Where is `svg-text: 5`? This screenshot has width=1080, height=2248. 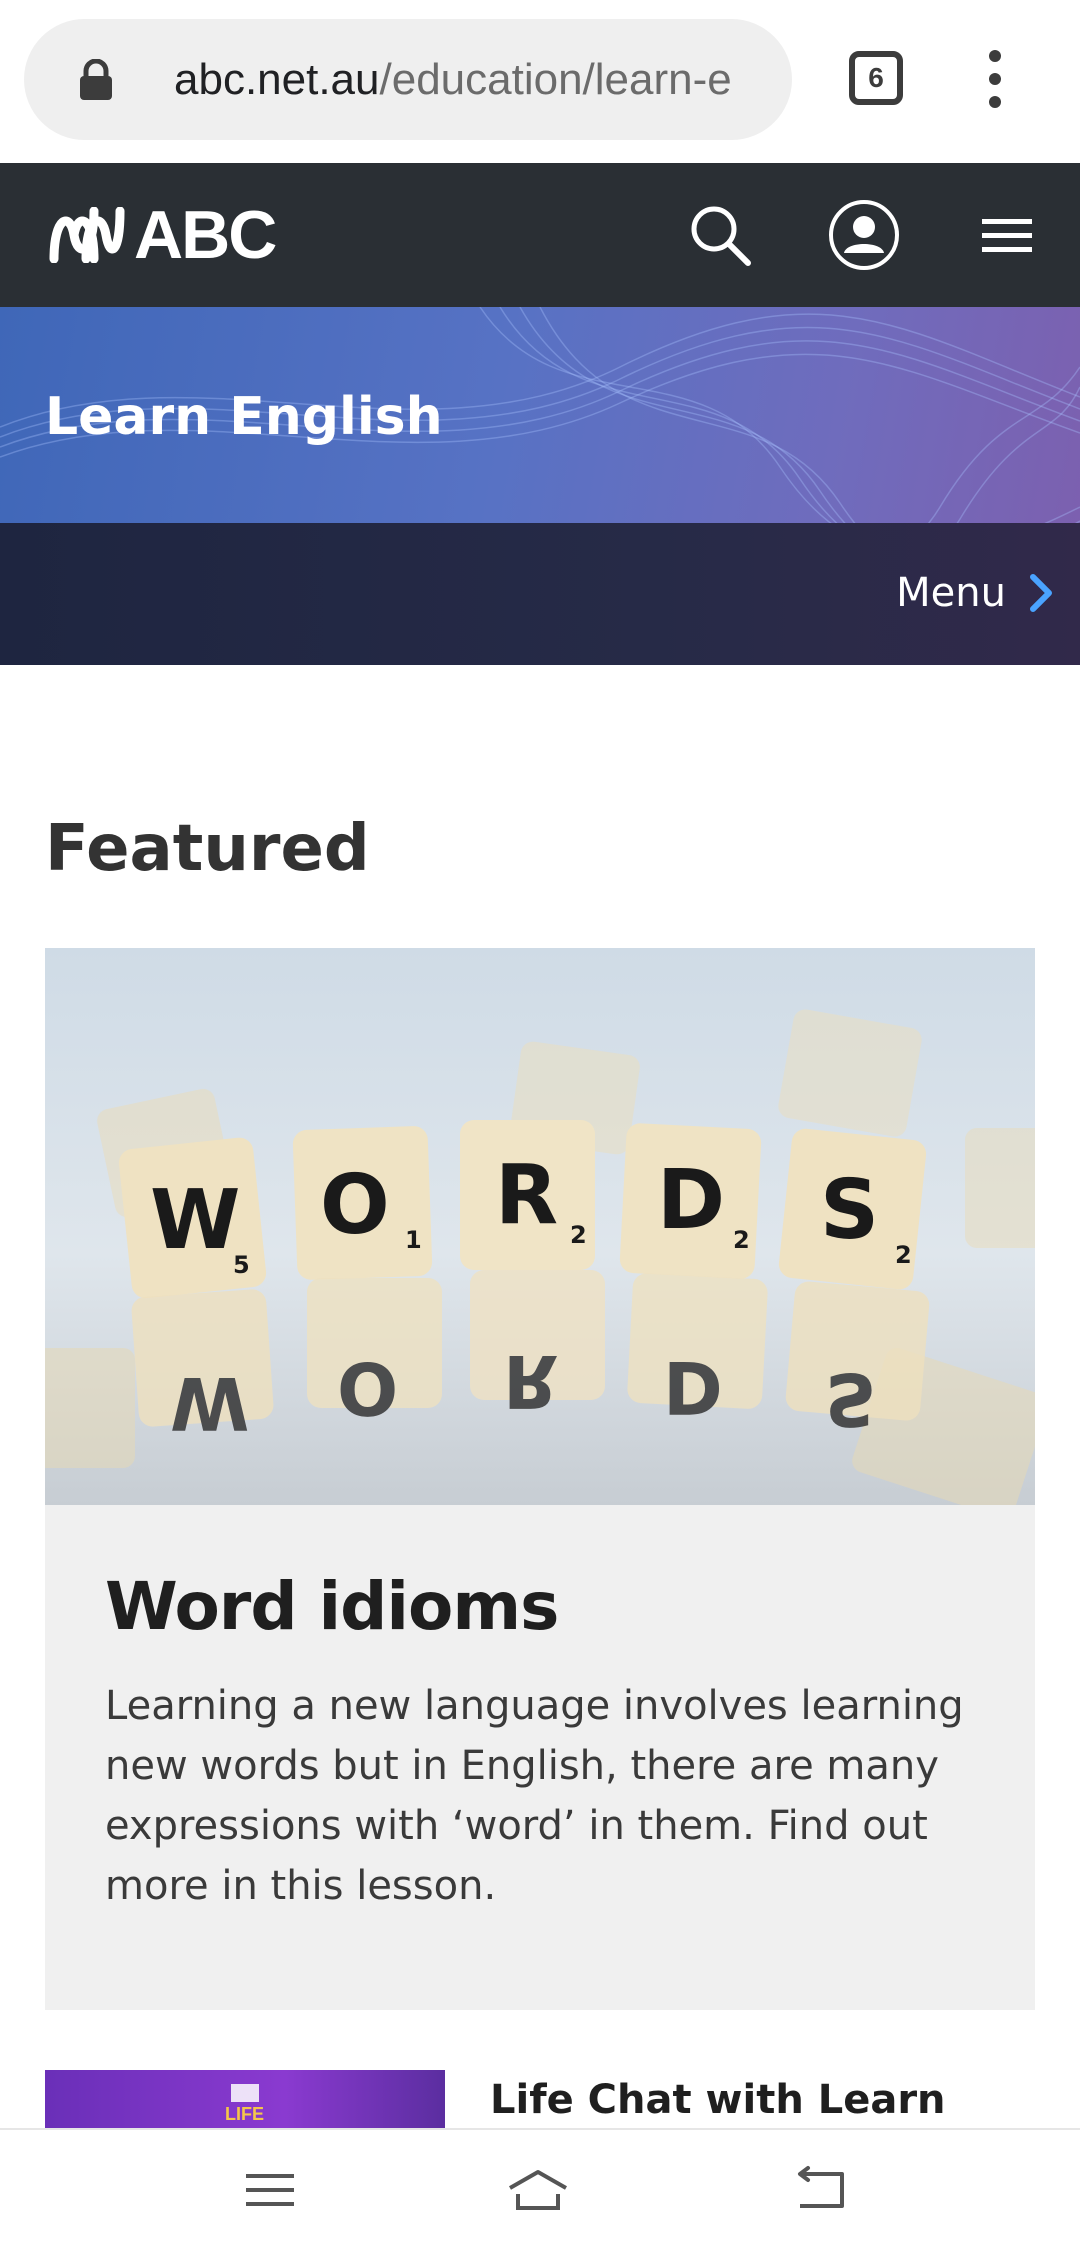 svg-text: 5 is located at coordinates (241, 1265).